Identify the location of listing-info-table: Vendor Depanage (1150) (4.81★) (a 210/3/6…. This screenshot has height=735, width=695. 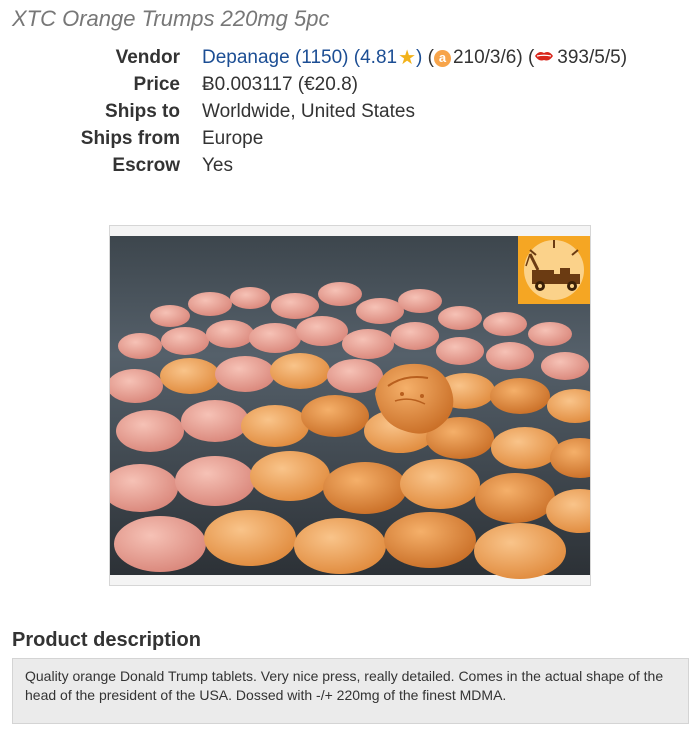
(343, 111).